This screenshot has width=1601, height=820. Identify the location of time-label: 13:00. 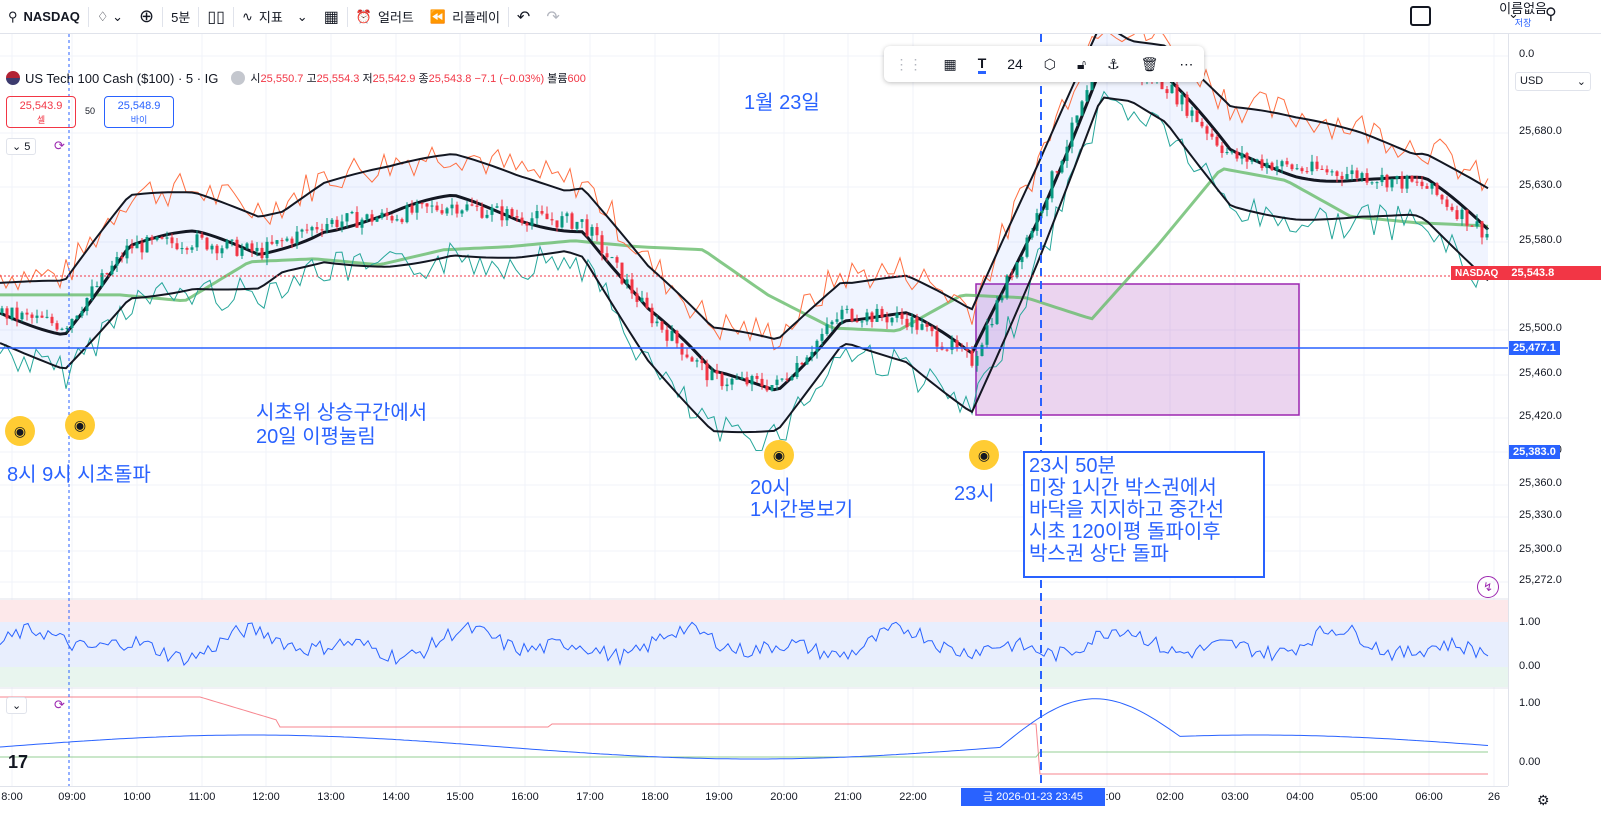
(331, 797).